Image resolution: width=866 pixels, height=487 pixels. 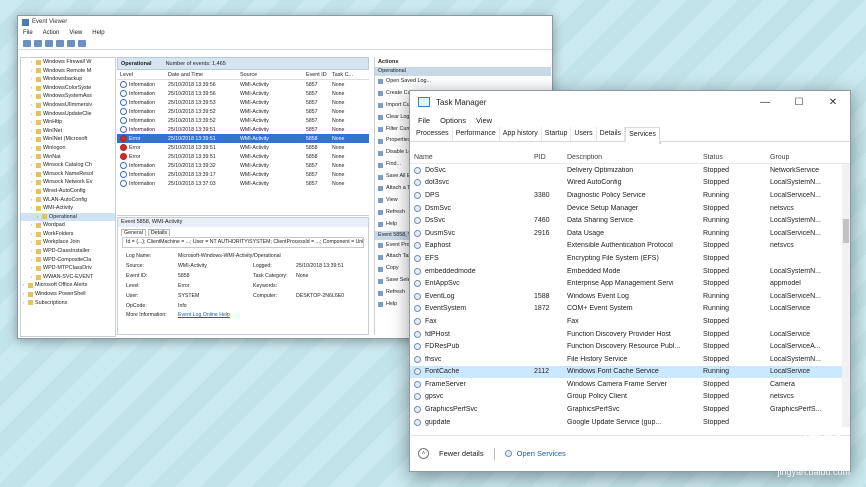 What do you see at coordinates (68, 268) in the screenshot?
I see `tree-item: › WPD-MTPClassDriv` at bounding box center [68, 268].